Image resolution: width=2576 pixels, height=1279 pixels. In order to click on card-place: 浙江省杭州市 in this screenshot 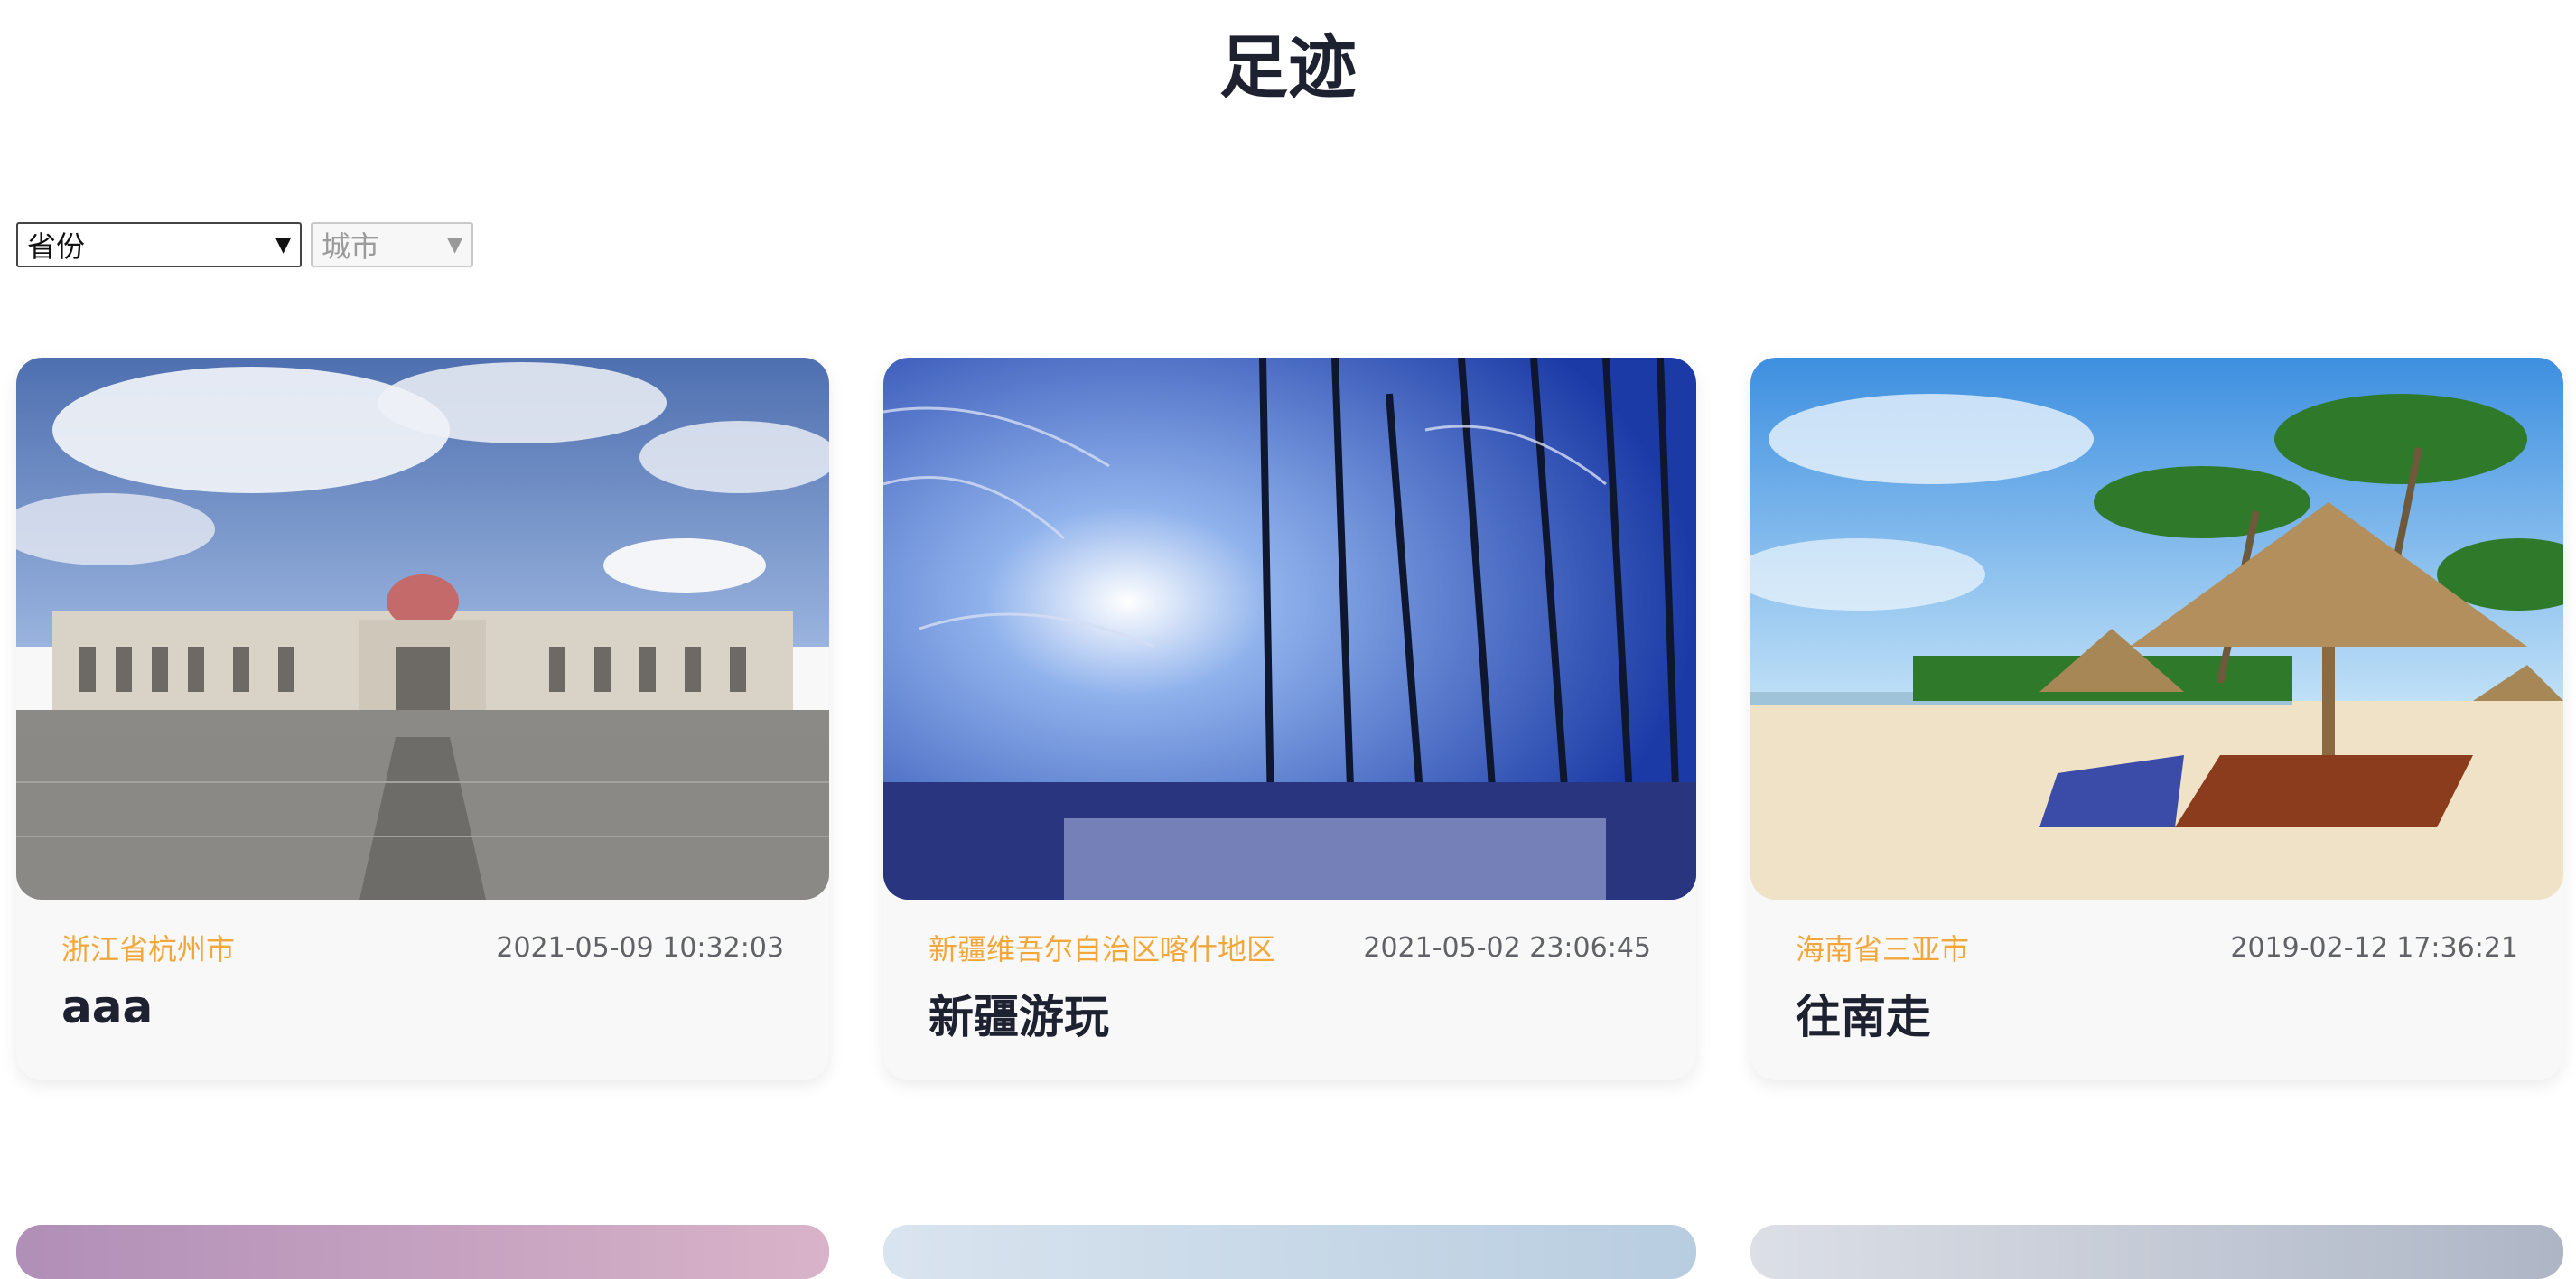, I will do `click(149, 949)`.